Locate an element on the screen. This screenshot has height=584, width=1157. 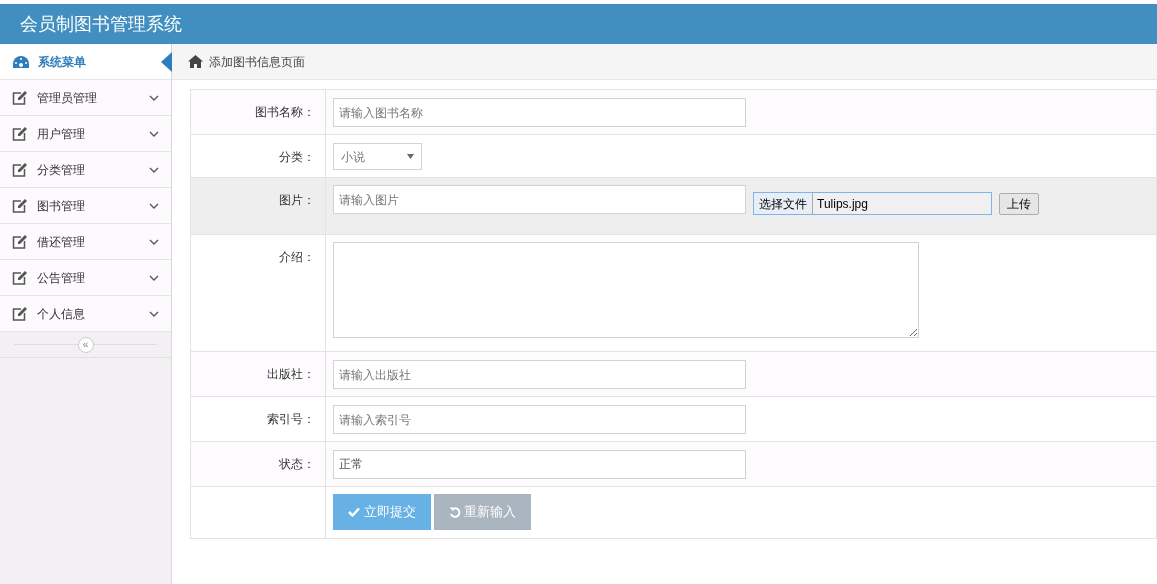
breadcrumb-text: 添加图书信息页面 is located at coordinates (257, 62).